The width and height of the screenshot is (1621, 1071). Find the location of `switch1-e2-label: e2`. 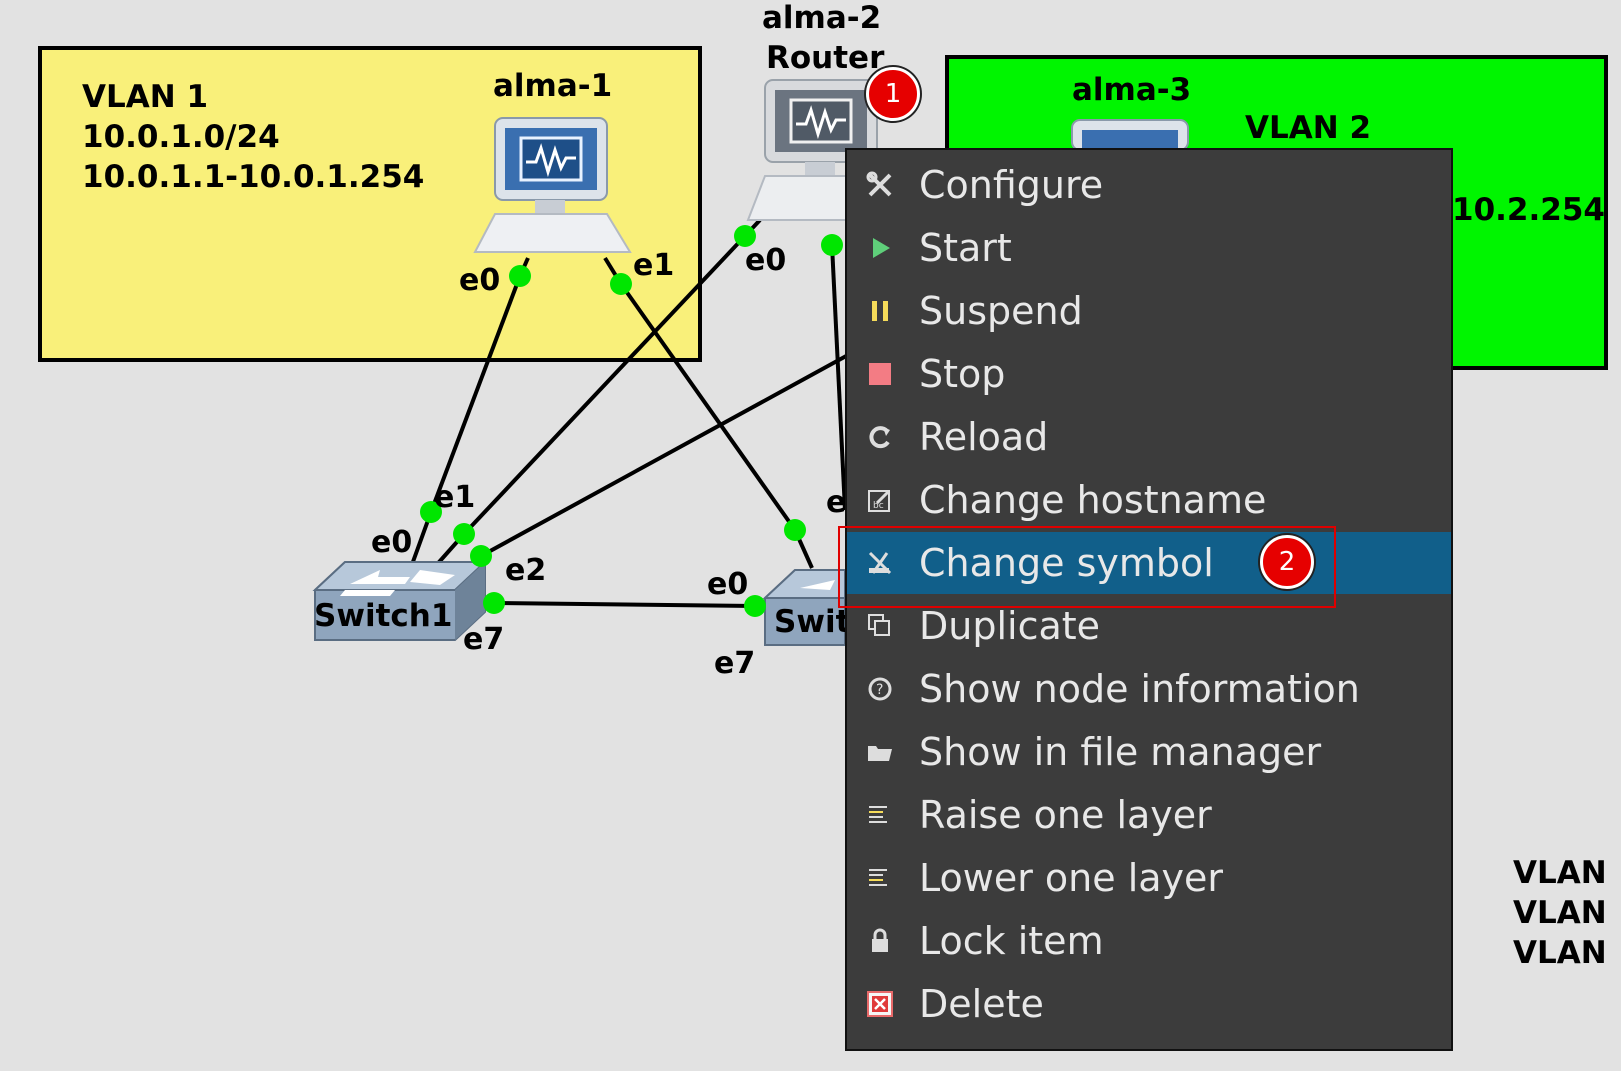

switch1-e2-label: e2 is located at coordinates (526, 570).